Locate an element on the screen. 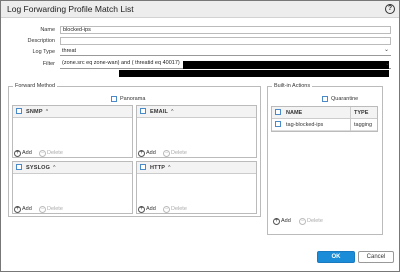 This screenshot has width=400, height=272. log-type-label: Log Type is located at coordinates (43, 52).